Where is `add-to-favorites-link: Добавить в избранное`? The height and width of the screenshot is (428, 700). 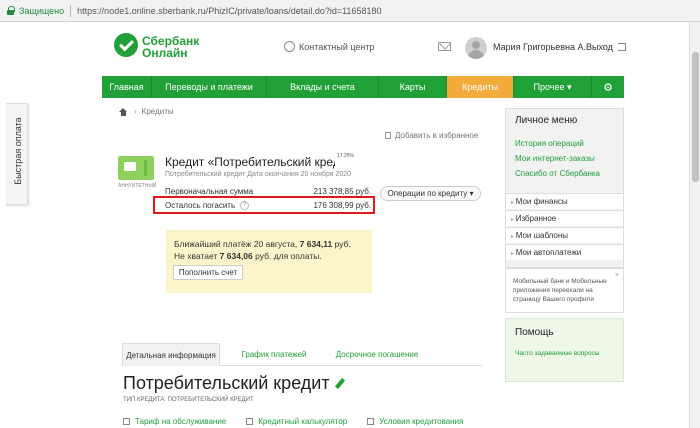 add-to-favorites-link: Добавить в избранное is located at coordinates (431, 135).